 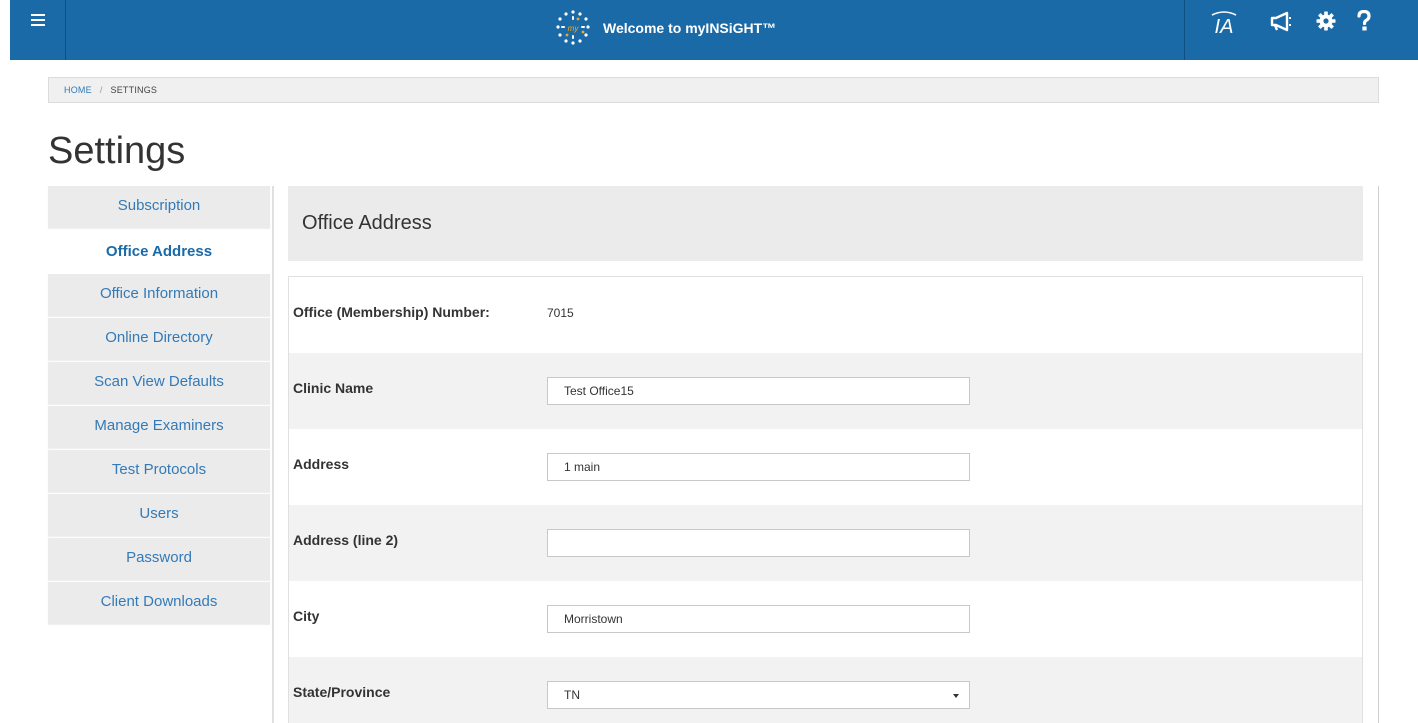 I want to click on svg-text: IA, so click(x=1224, y=26).